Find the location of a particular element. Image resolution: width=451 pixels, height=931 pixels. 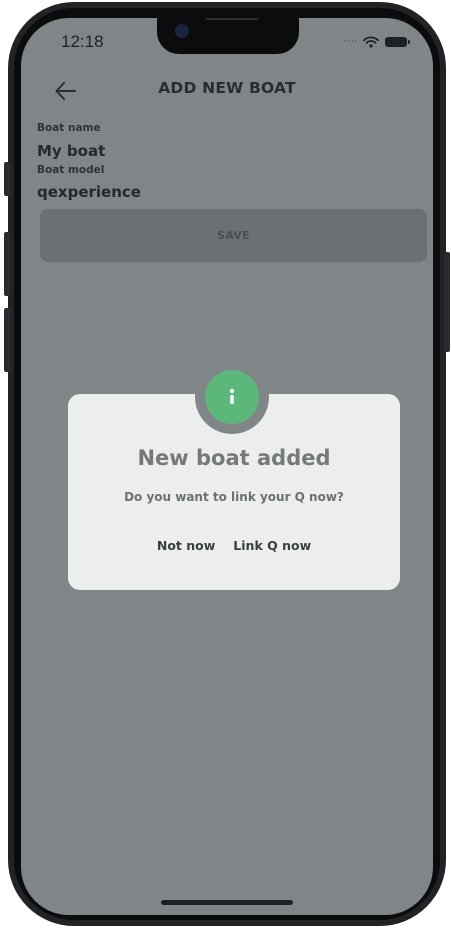

volume-up-button is located at coordinates (7, 264).